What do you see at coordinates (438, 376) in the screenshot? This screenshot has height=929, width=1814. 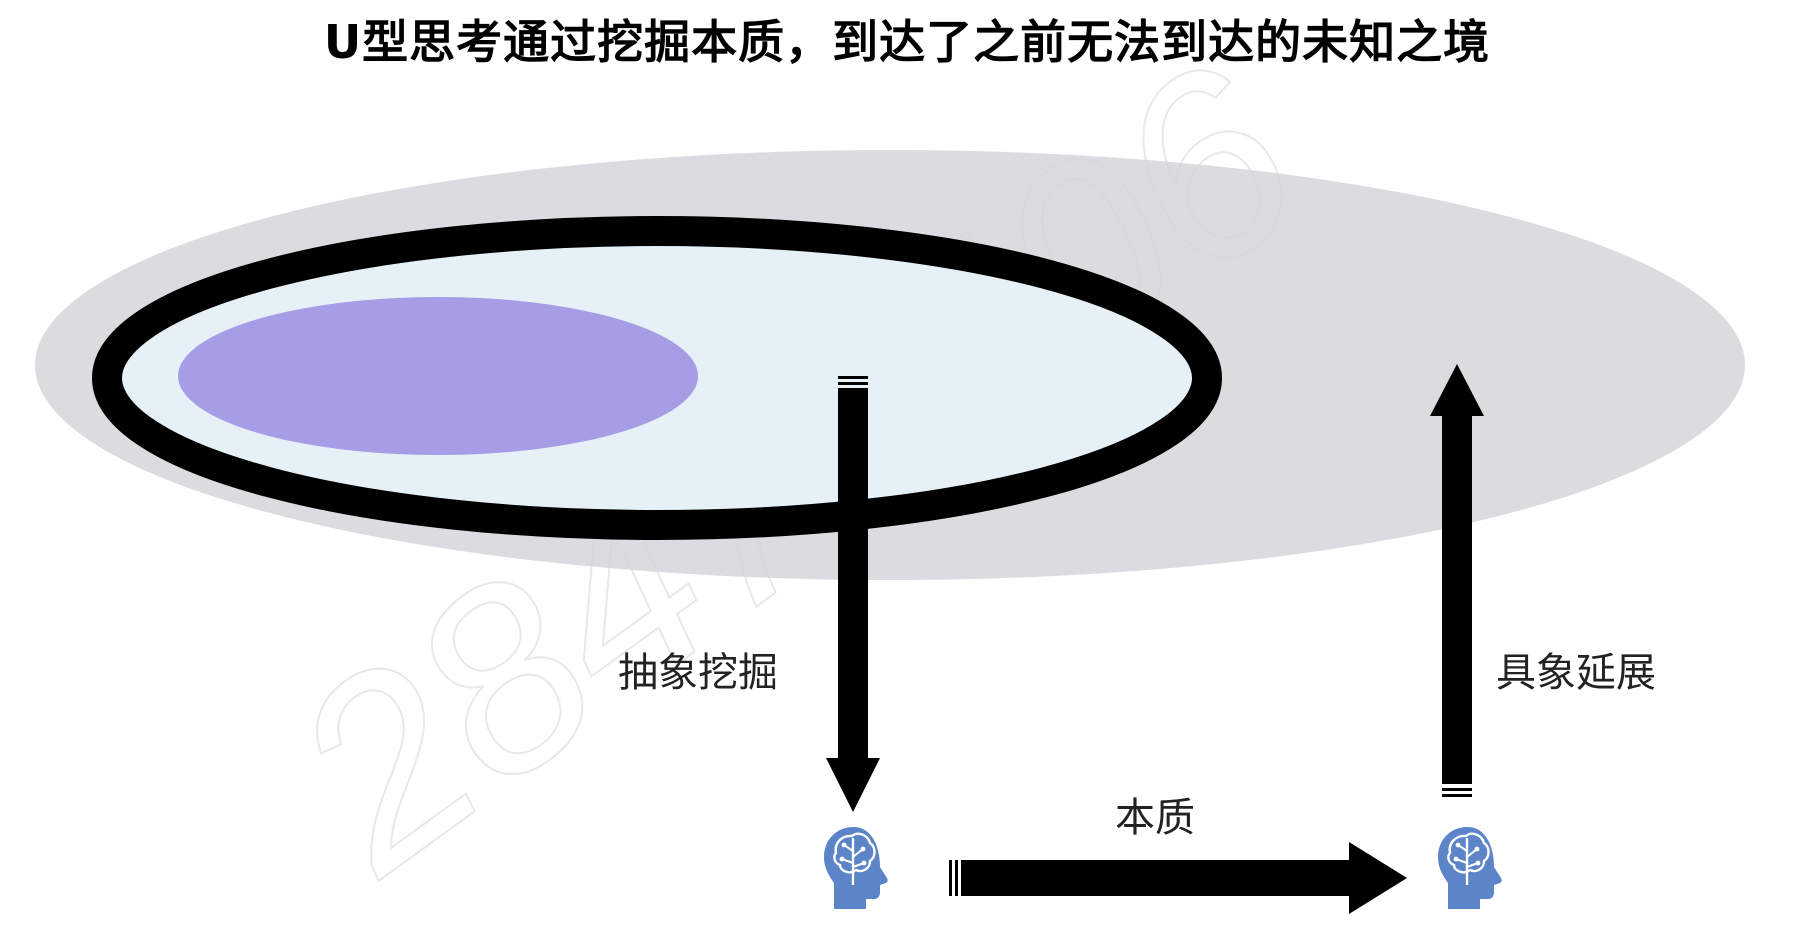 I see `core-region` at bounding box center [438, 376].